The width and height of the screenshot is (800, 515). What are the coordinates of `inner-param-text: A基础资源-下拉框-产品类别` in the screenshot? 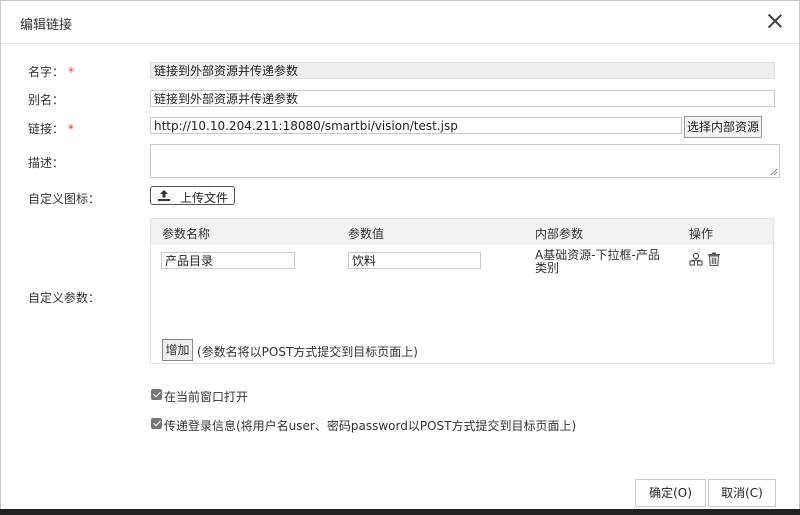 It's located at (597, 261).